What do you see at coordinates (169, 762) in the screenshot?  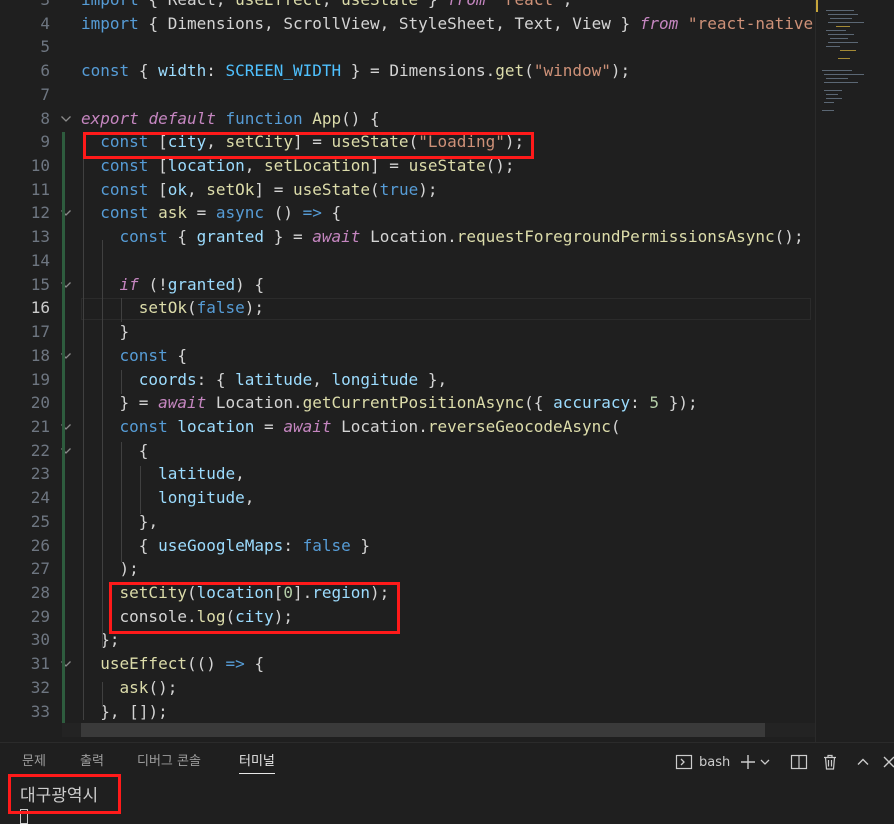 I see `tab-debug-console: 디버그 콘솔` at bounding box center [169, 762].